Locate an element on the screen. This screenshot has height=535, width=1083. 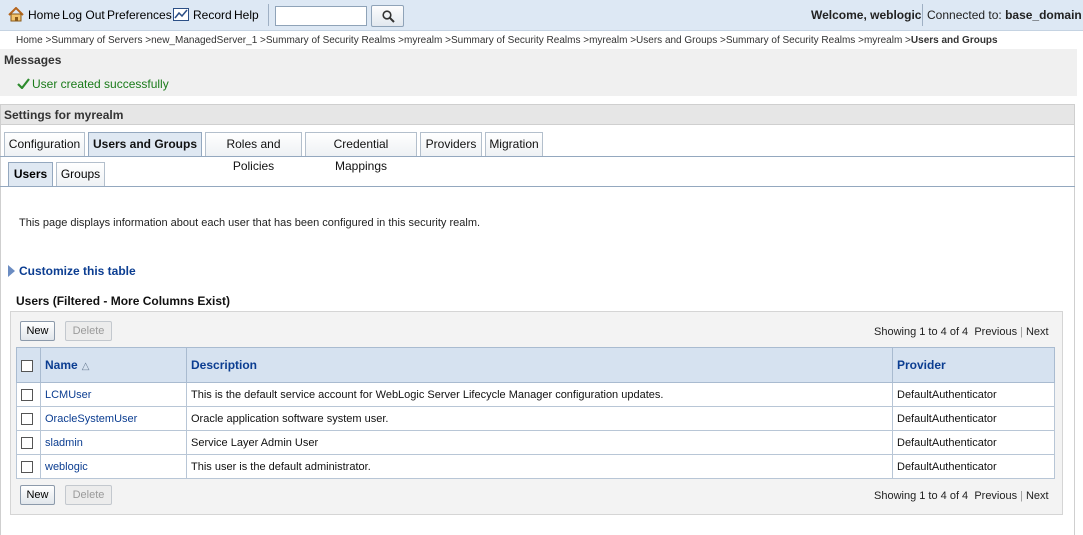
search-icon is located at coordinates (388, 16).